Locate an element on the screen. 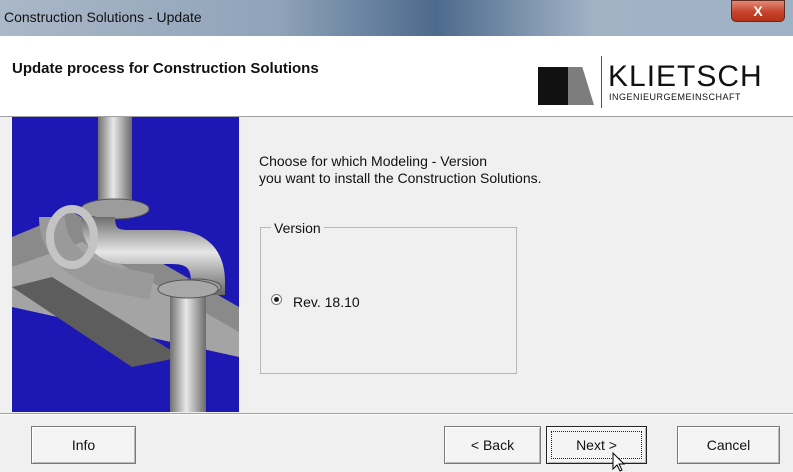 This screenshot has height=472, width=793. window-title: Construction Solutions - Update is located at coordinates (103, 17).